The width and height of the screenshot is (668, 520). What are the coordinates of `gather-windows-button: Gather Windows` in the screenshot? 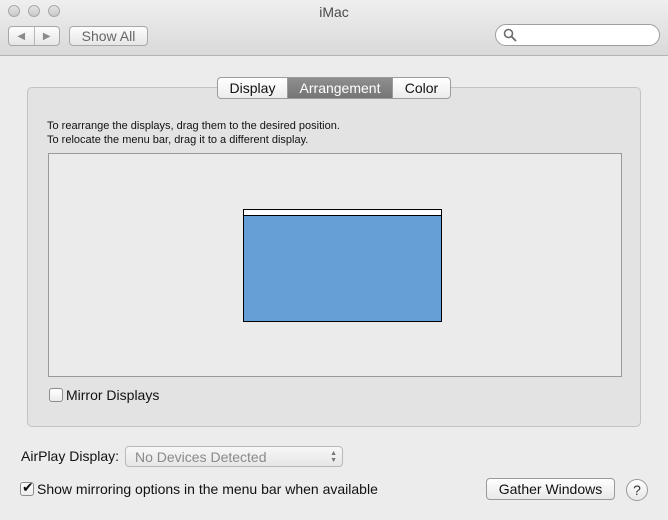 It's located at (550, 489).